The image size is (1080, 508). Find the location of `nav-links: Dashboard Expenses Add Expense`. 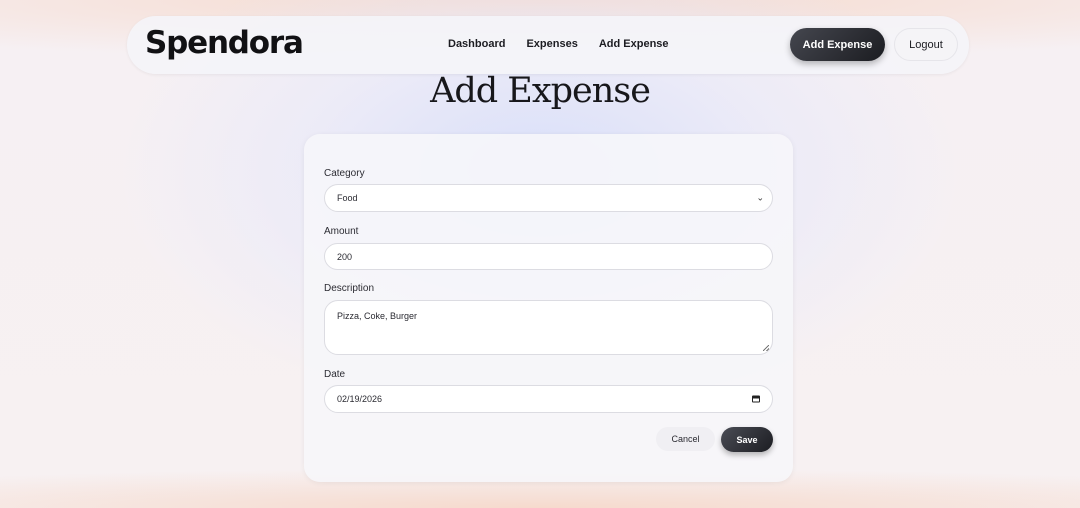

nav-links: Dashboard Expenses Add Expense is located at coordinates (558, 44).